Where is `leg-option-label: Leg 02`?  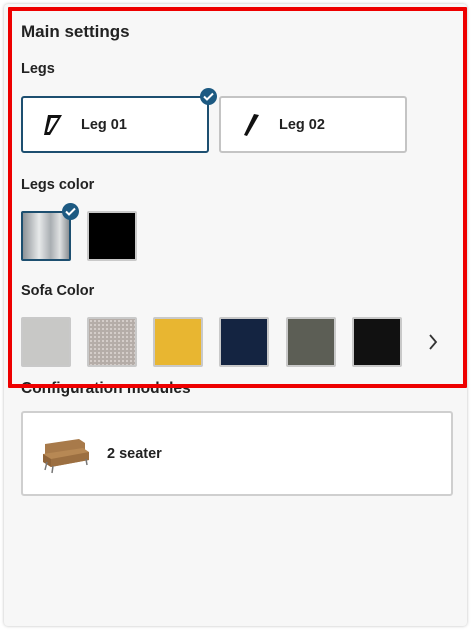
leg-option-label: Leg 02 is located at coordinates (302, 124).